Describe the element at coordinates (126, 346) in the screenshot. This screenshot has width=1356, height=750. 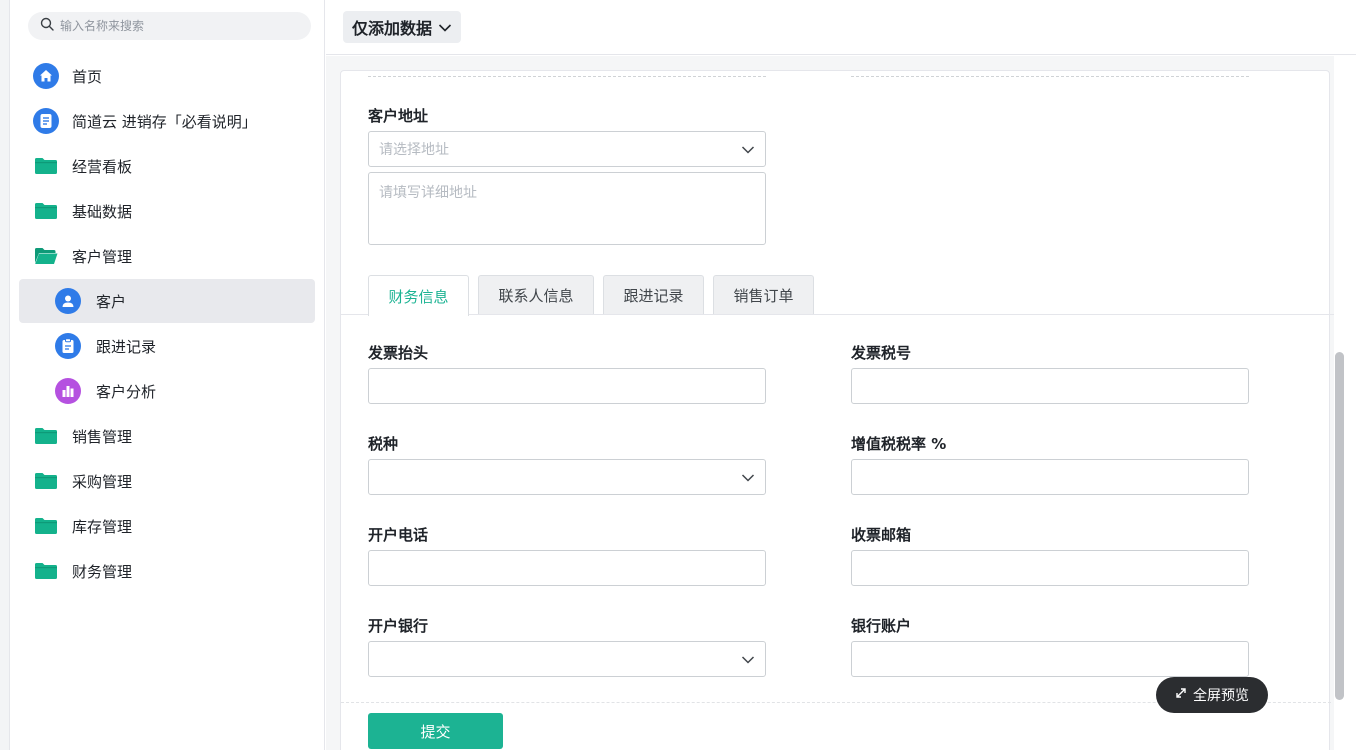
I see `sidebar-item-label: 跟进记录` at that location.